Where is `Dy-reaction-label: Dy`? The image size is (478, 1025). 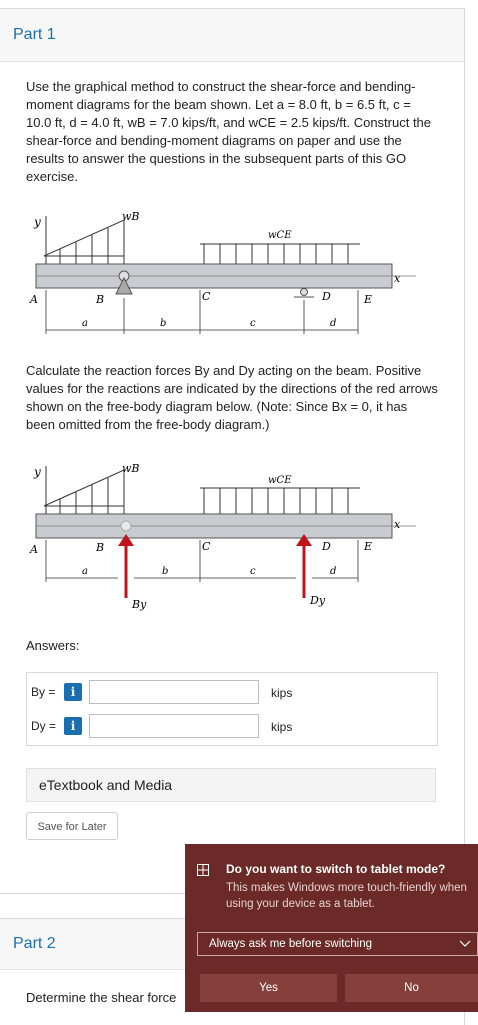
Dy-reaction-label: Dy is located at coordinates (317, 600).